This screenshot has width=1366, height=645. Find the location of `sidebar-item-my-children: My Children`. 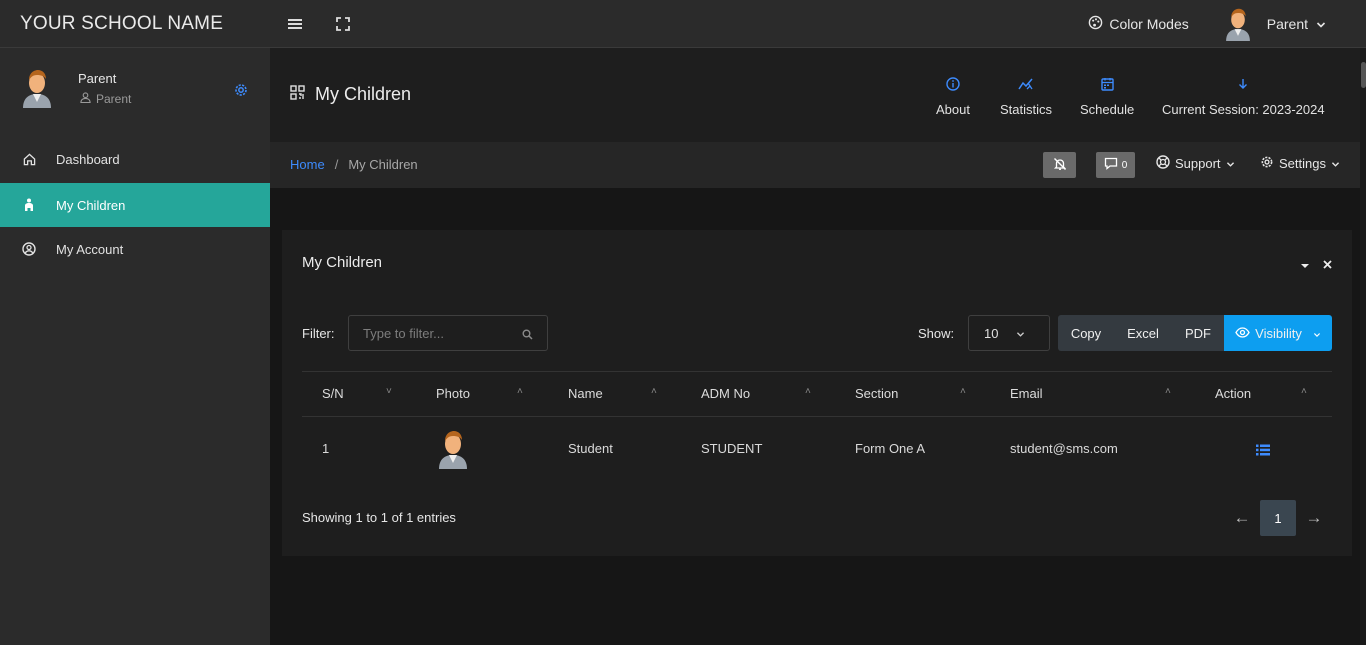

sidebar-item-my-children: My Children is located at coordinates (135, 205).